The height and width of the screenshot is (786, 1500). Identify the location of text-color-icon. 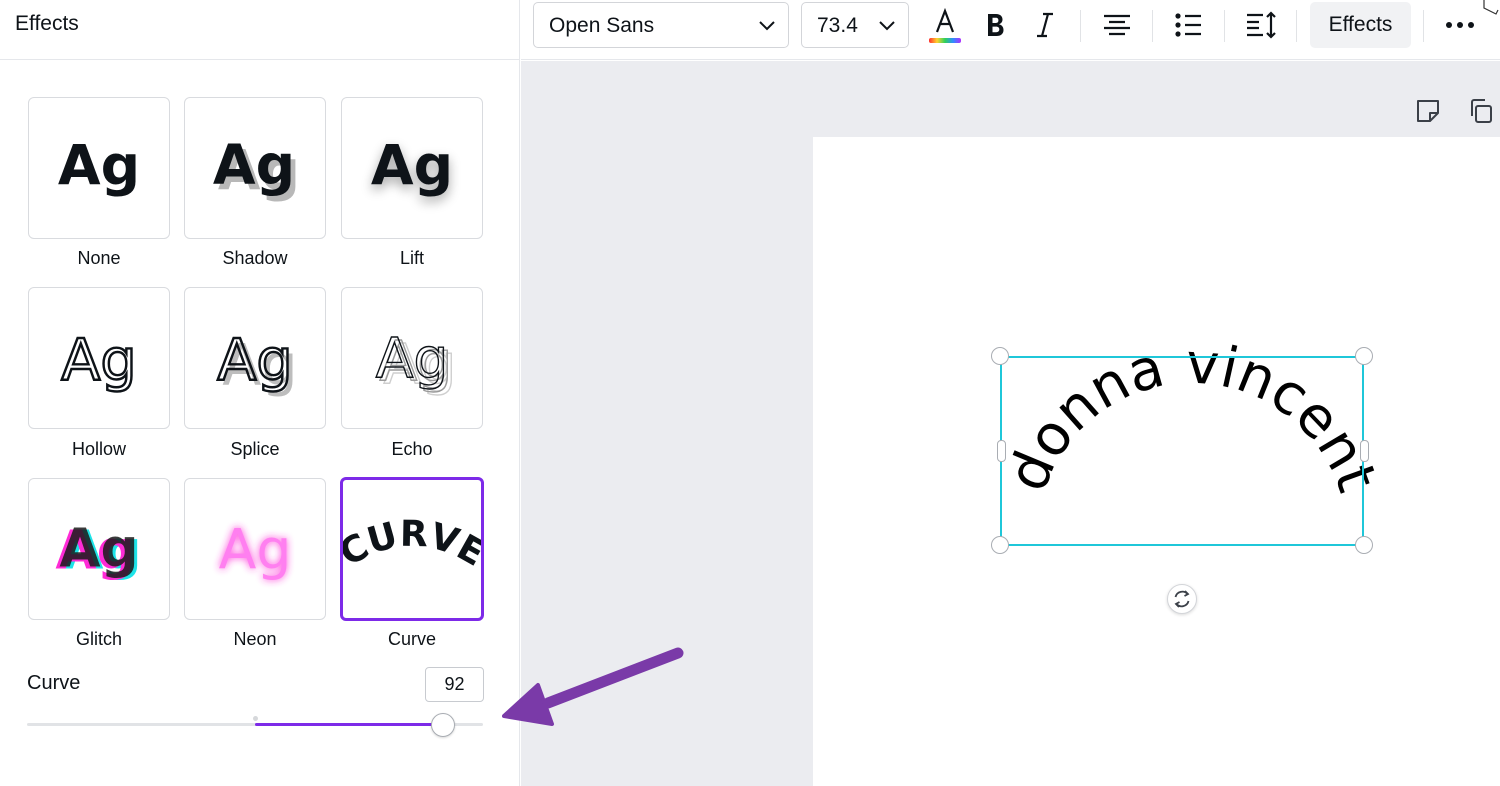
(945, 25).